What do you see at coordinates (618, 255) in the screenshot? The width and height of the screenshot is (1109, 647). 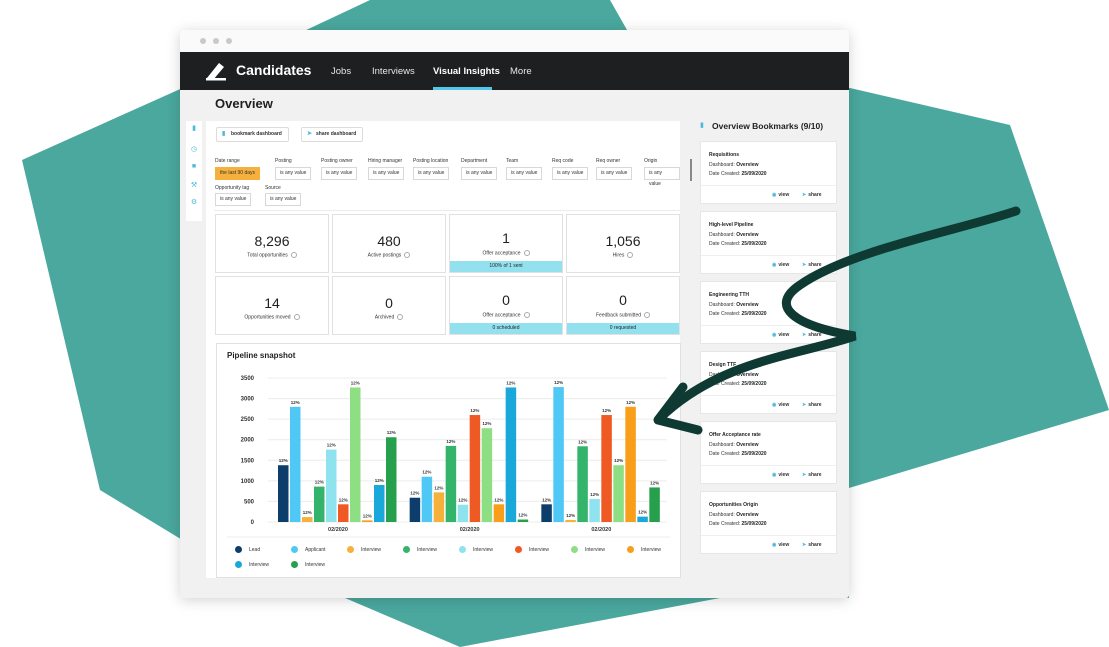 I see `metric-label-text: Hires` at bounding box center [618, 255].